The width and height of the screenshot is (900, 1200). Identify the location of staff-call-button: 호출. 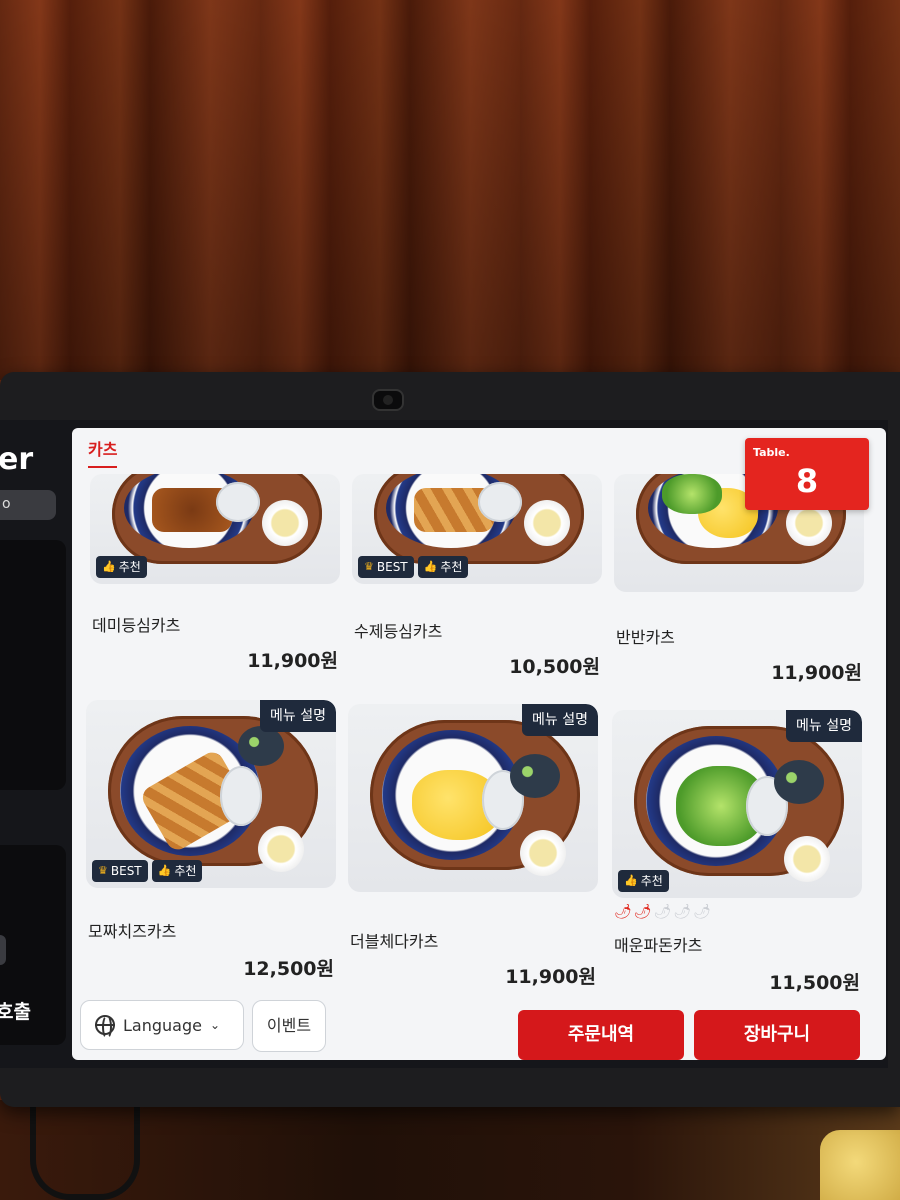
(15, 1010).